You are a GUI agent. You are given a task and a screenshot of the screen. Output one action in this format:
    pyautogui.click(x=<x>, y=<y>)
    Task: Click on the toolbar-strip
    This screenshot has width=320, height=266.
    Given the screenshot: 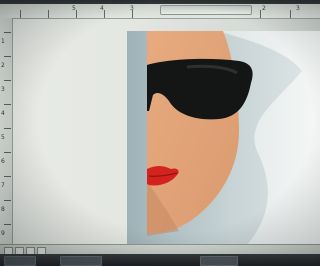 What is the action you would take?
    pyautogui.click(x=206, y=10)
    